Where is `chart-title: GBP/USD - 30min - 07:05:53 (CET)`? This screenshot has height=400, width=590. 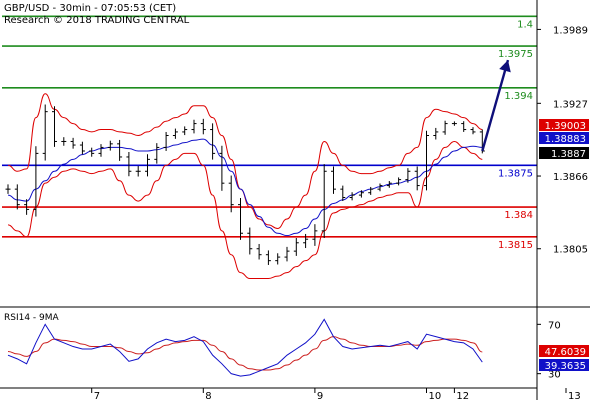
chart-title: GBP/USD - 30min - 07:05:53 (CET) is located at coordinates (90, 8).